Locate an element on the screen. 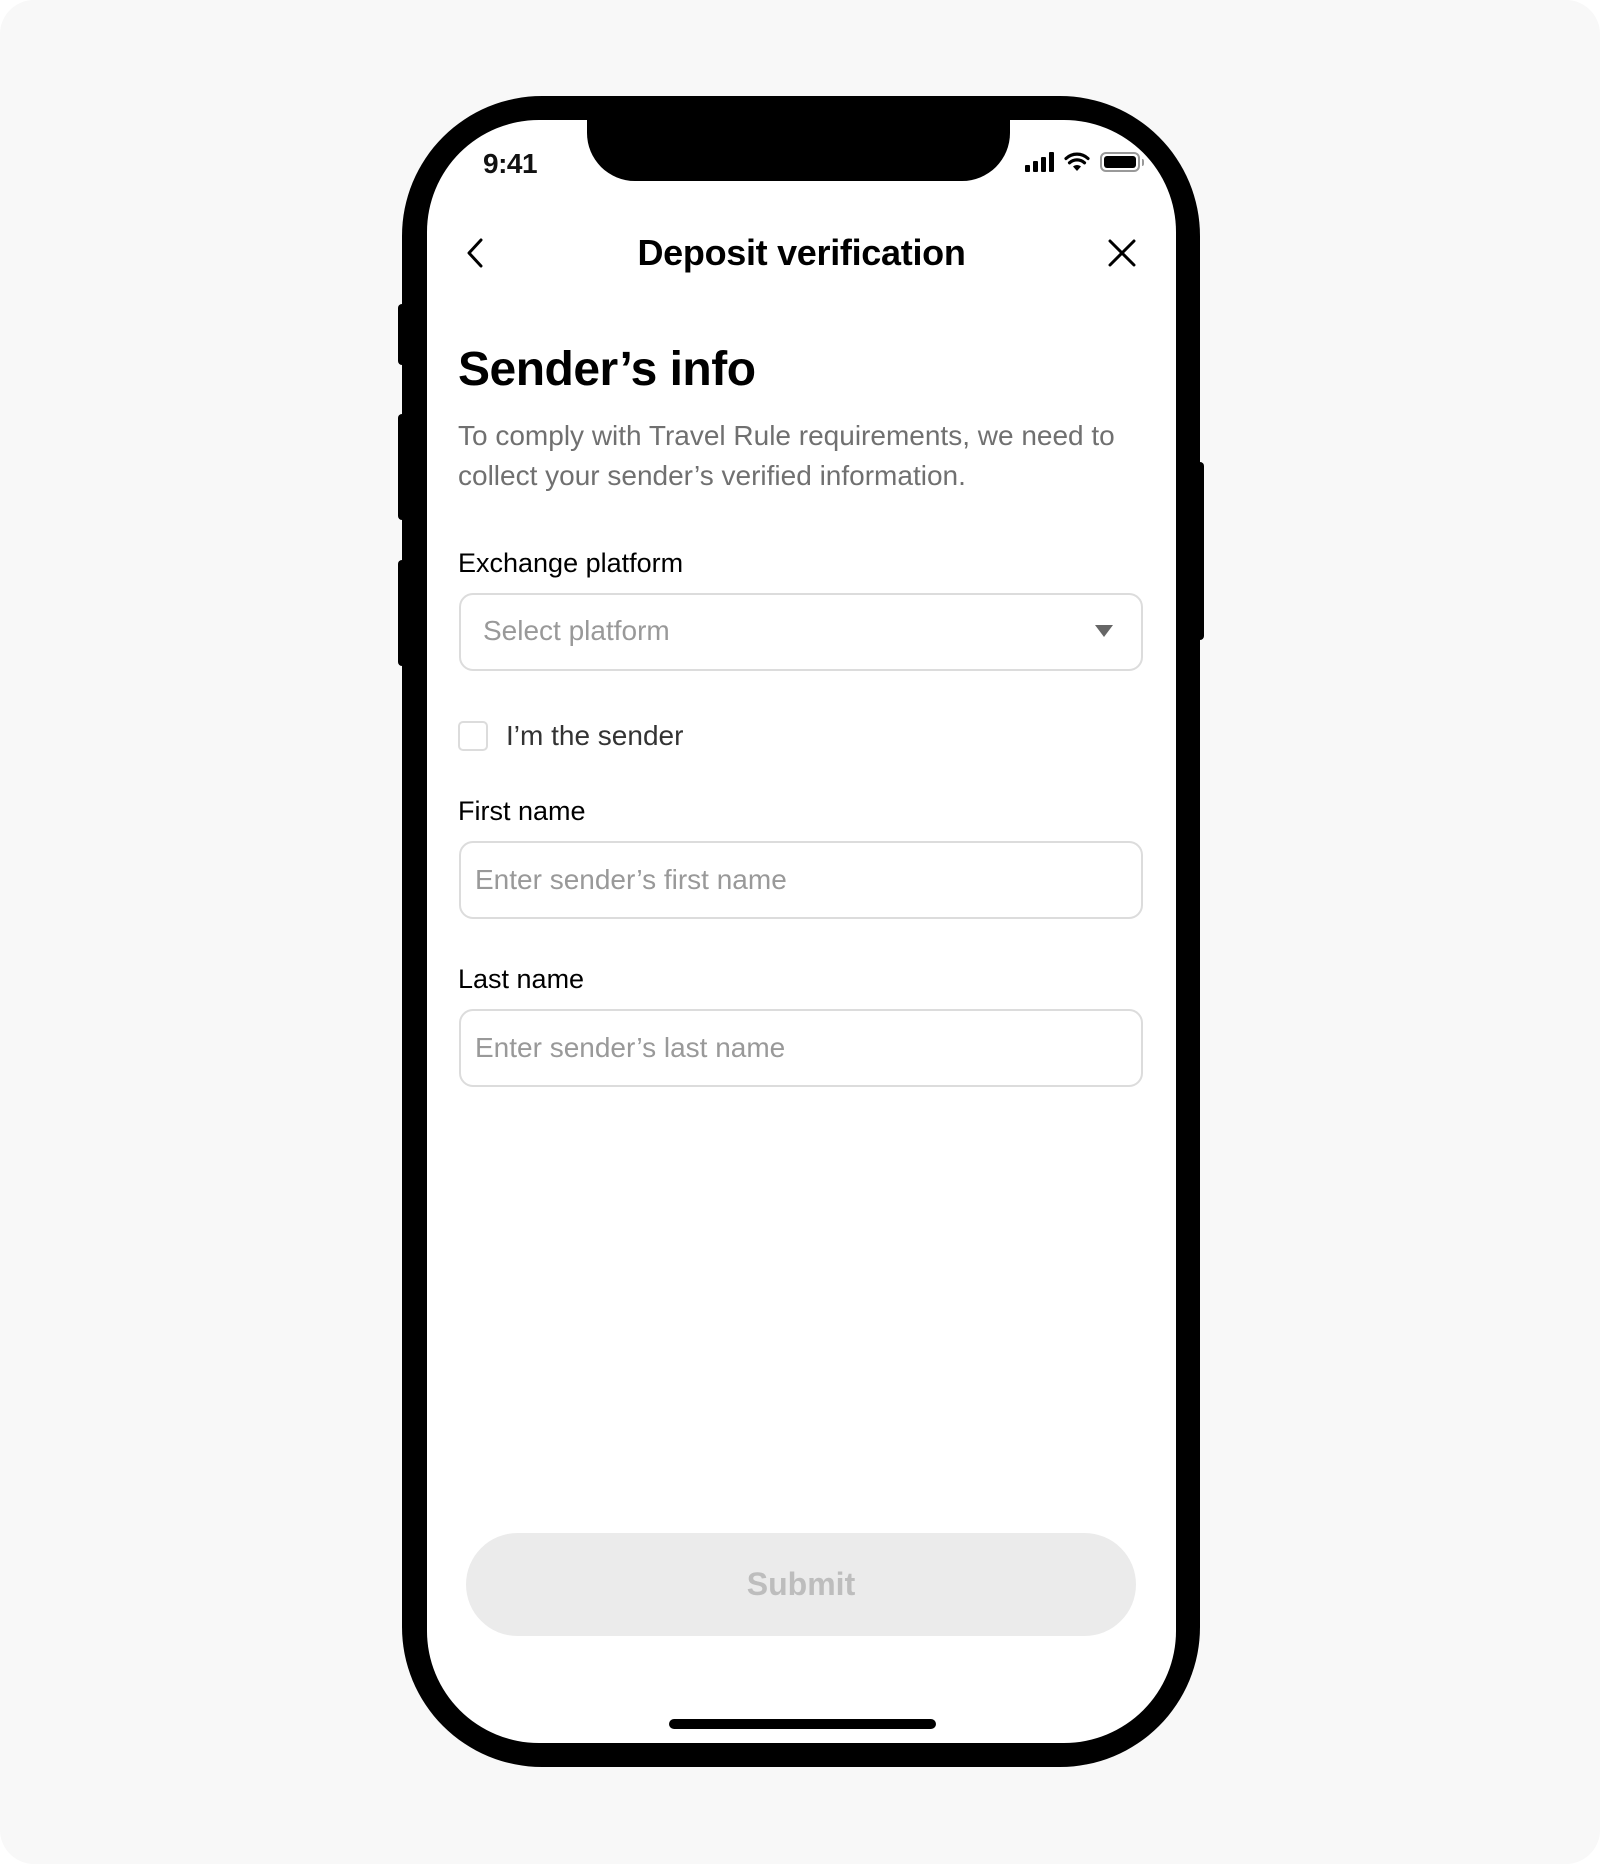 Image resolution: width=1600 pixels, height=1864 pixels. exchange-platform-label: Exchange platform is located at coordinates (571, 563).